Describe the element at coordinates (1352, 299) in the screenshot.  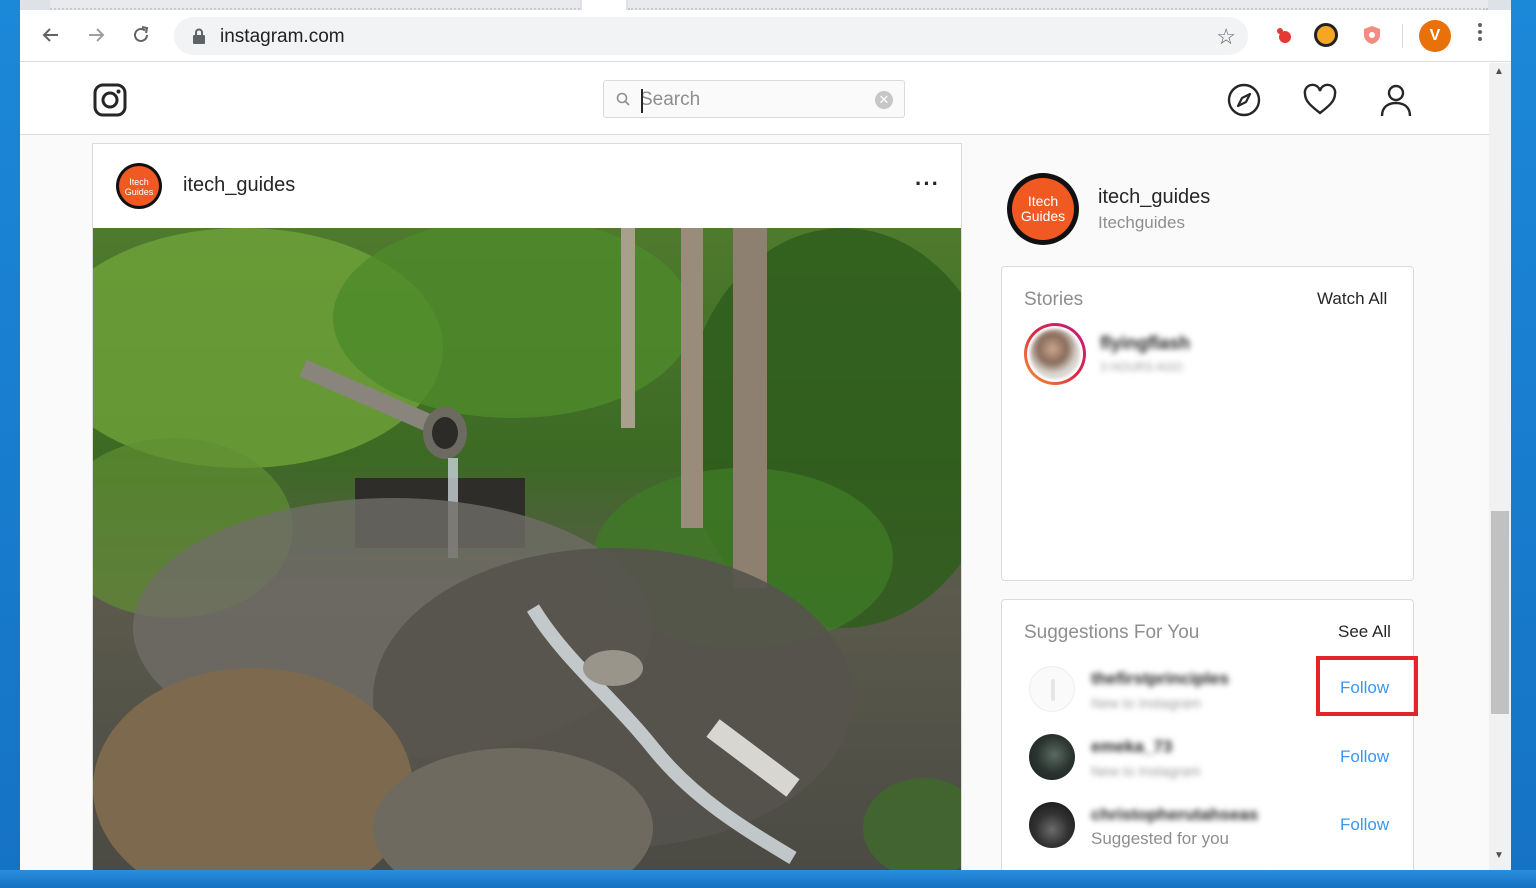
I see `watch-all-link: Watch All` at that location.